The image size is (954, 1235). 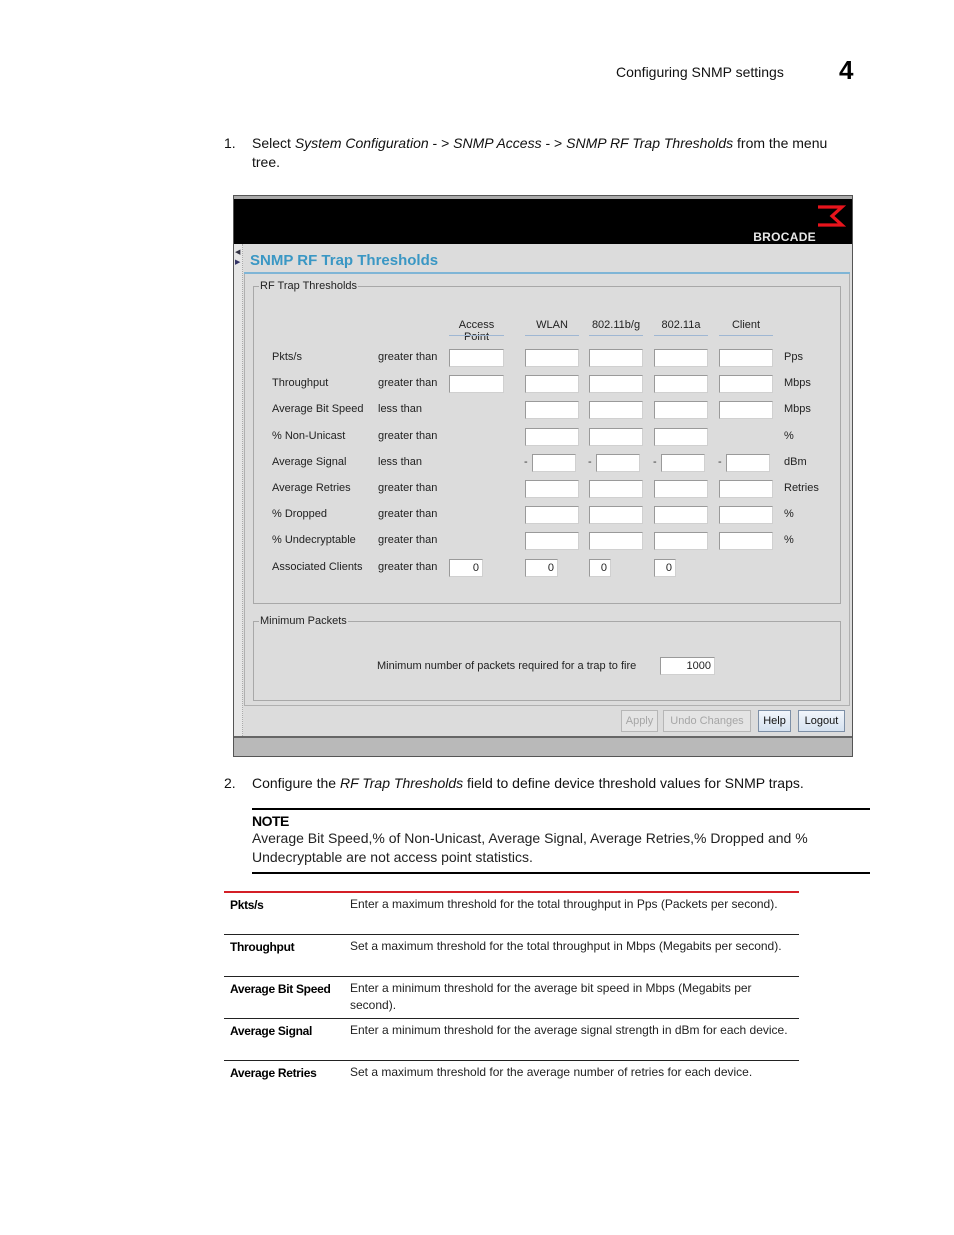 I want to click on app-header-bar: BROCADE, so click(x=543, y=220).